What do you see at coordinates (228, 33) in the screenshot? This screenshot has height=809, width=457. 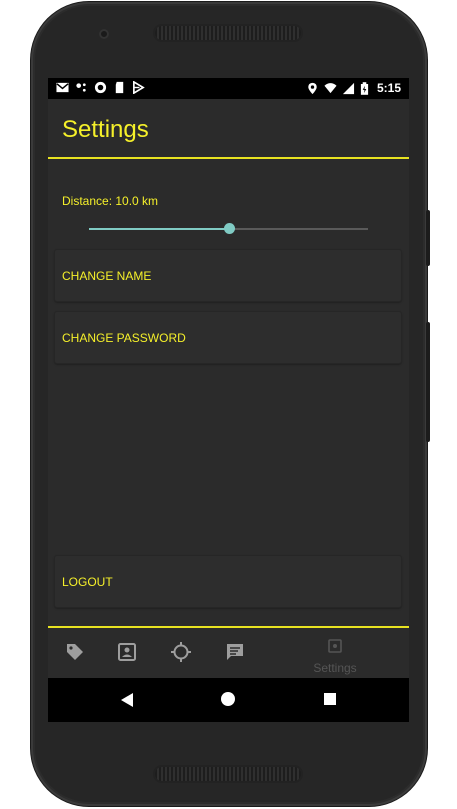 I see `top-speaker` at bounding box center [228, 33].